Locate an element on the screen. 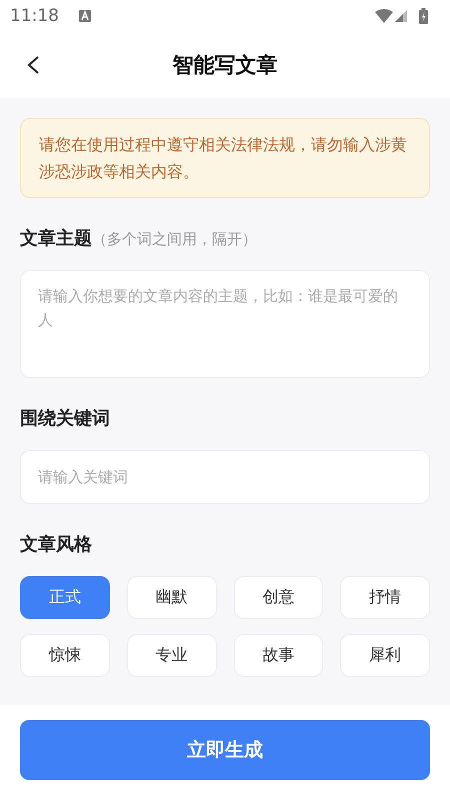 This screenshot has height=800, width=450. section-label: 文章风格 is located at coordinates (56, 544).